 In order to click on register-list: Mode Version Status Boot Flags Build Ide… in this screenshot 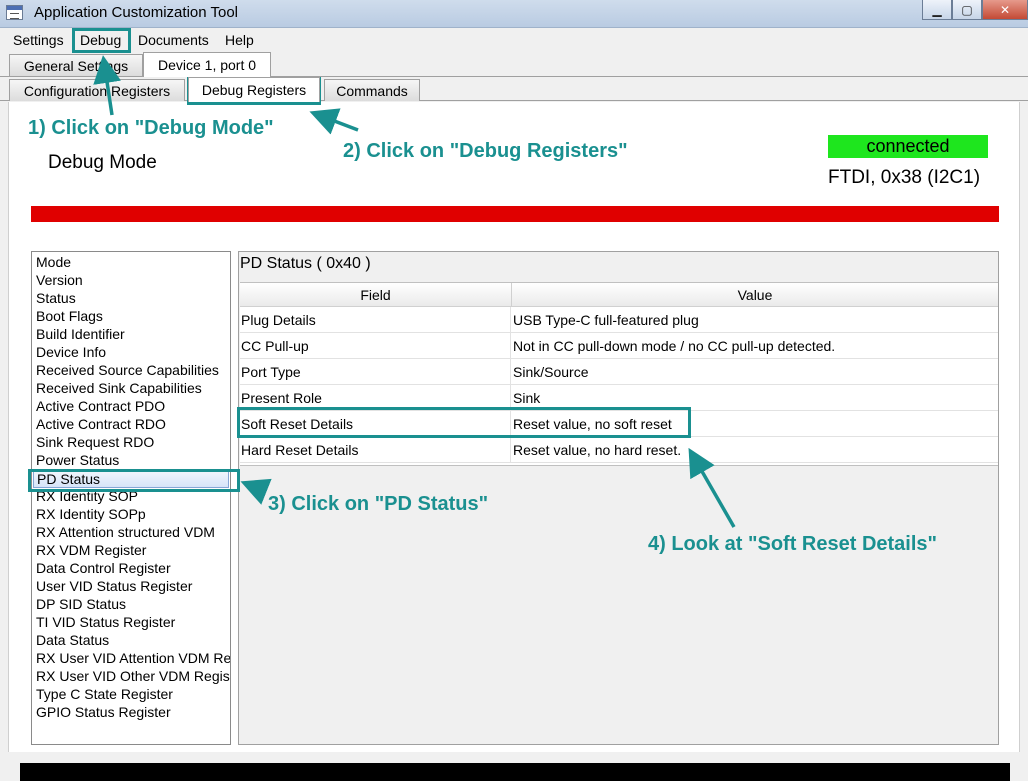, I will do `click(131, 498)`.